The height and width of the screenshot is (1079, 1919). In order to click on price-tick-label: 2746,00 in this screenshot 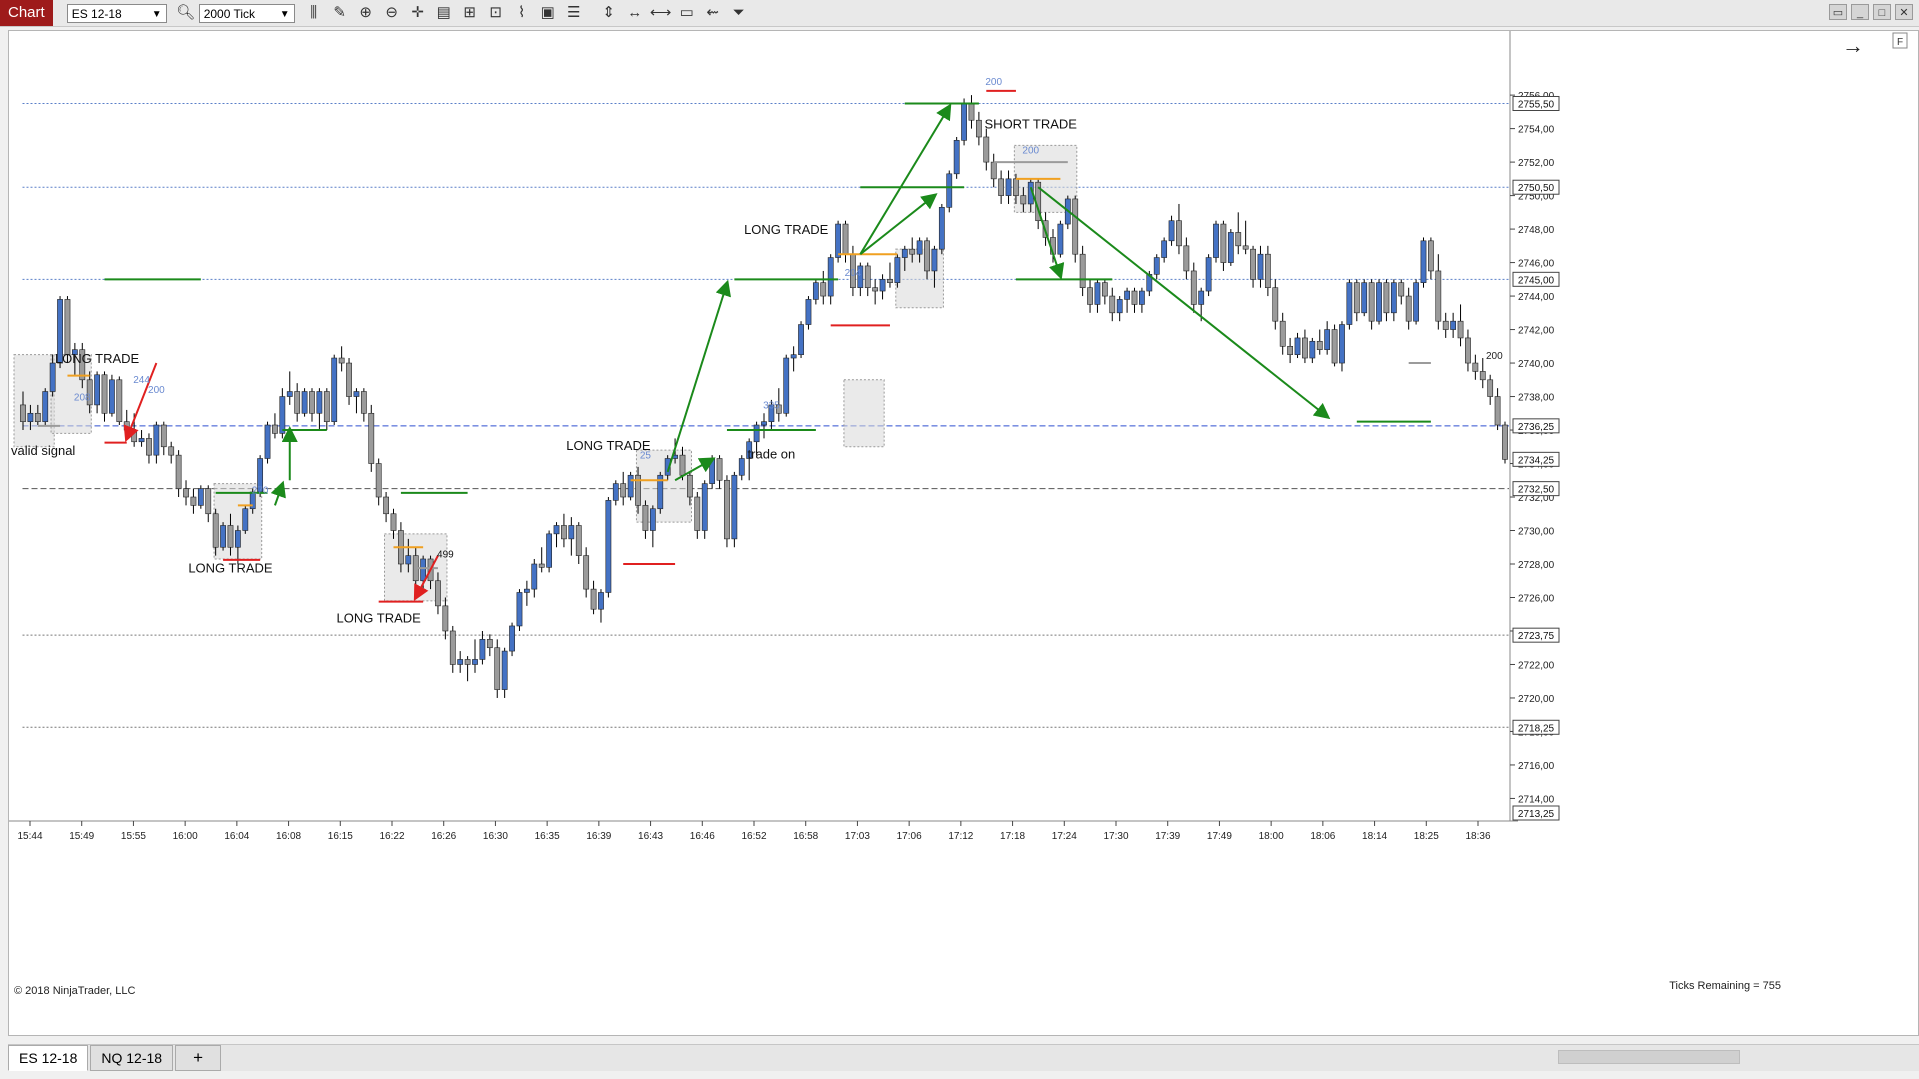, I will do `click(1536, 264)`.